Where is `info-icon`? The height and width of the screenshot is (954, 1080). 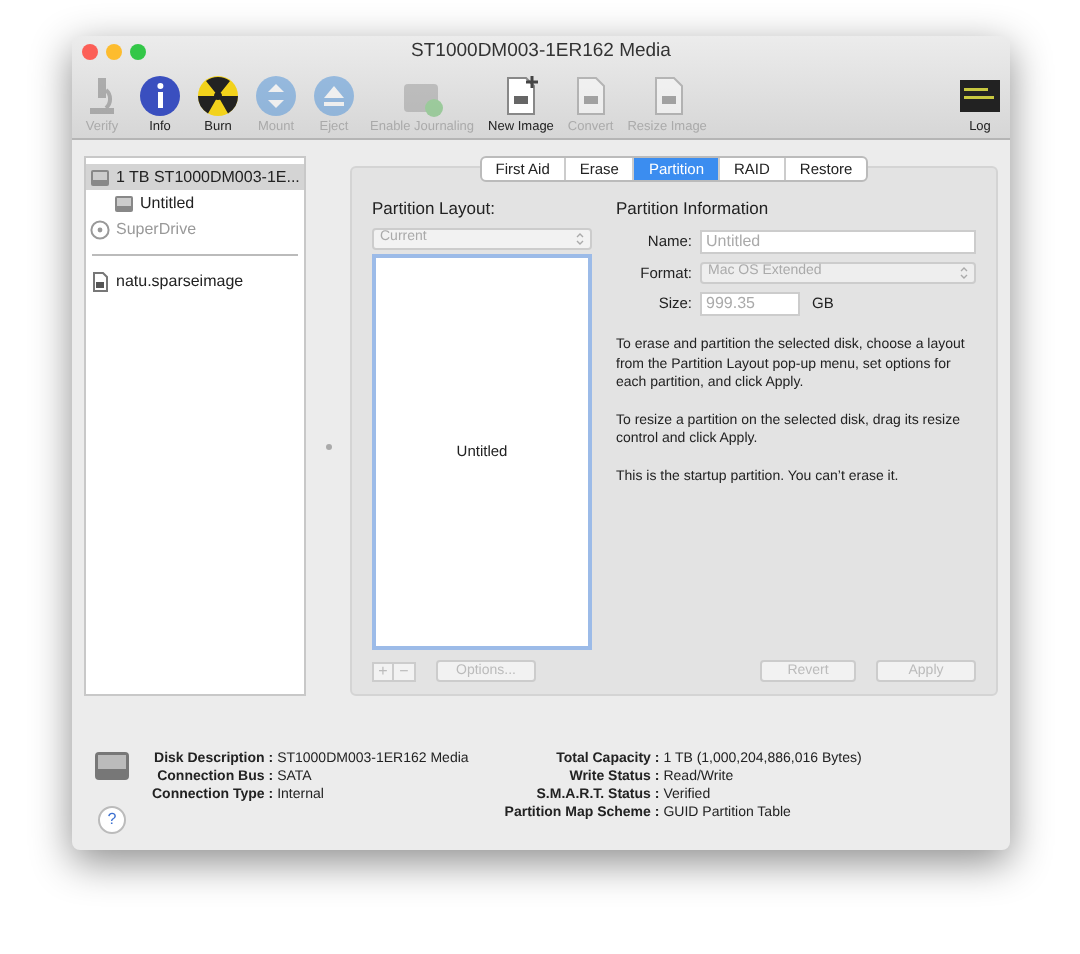
info-icon is located at coordinates (160, 96).